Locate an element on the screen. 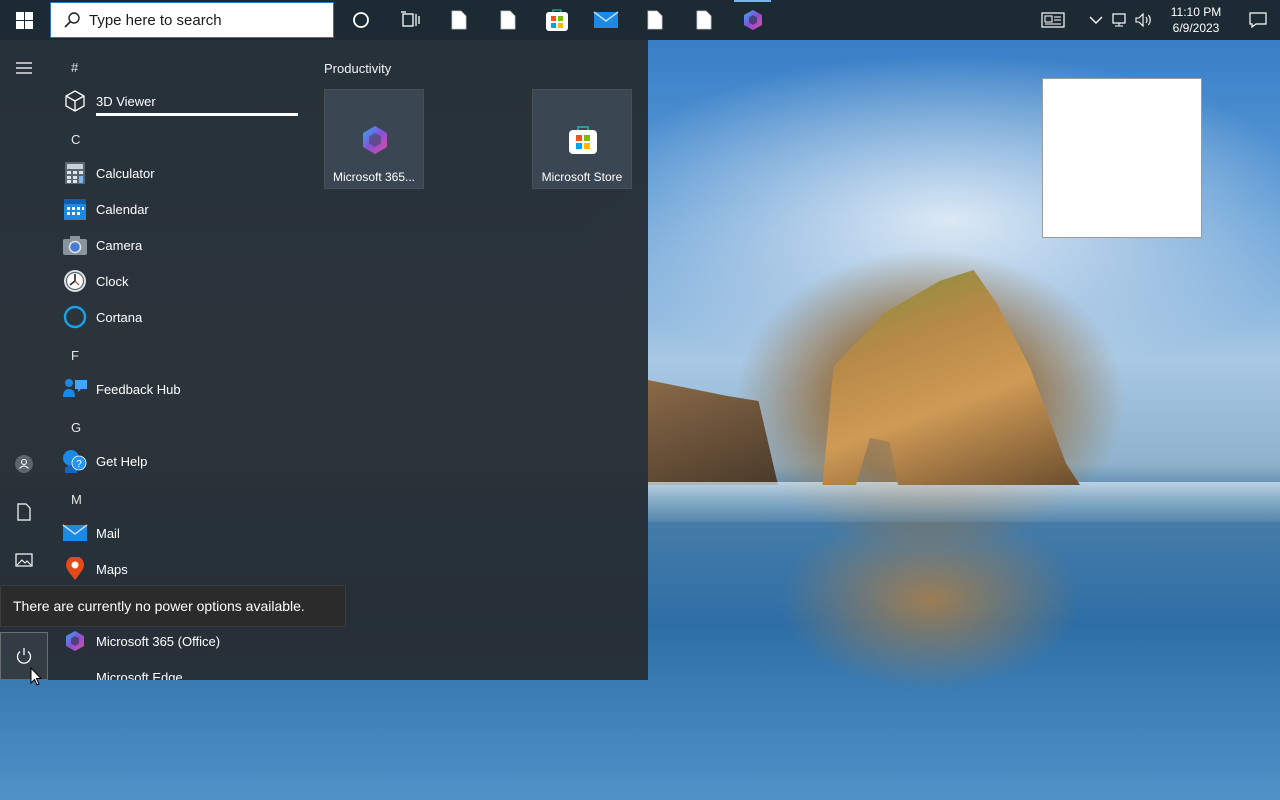 The image size is (1280, 800). power-icon is located at coordinates (24, 656).